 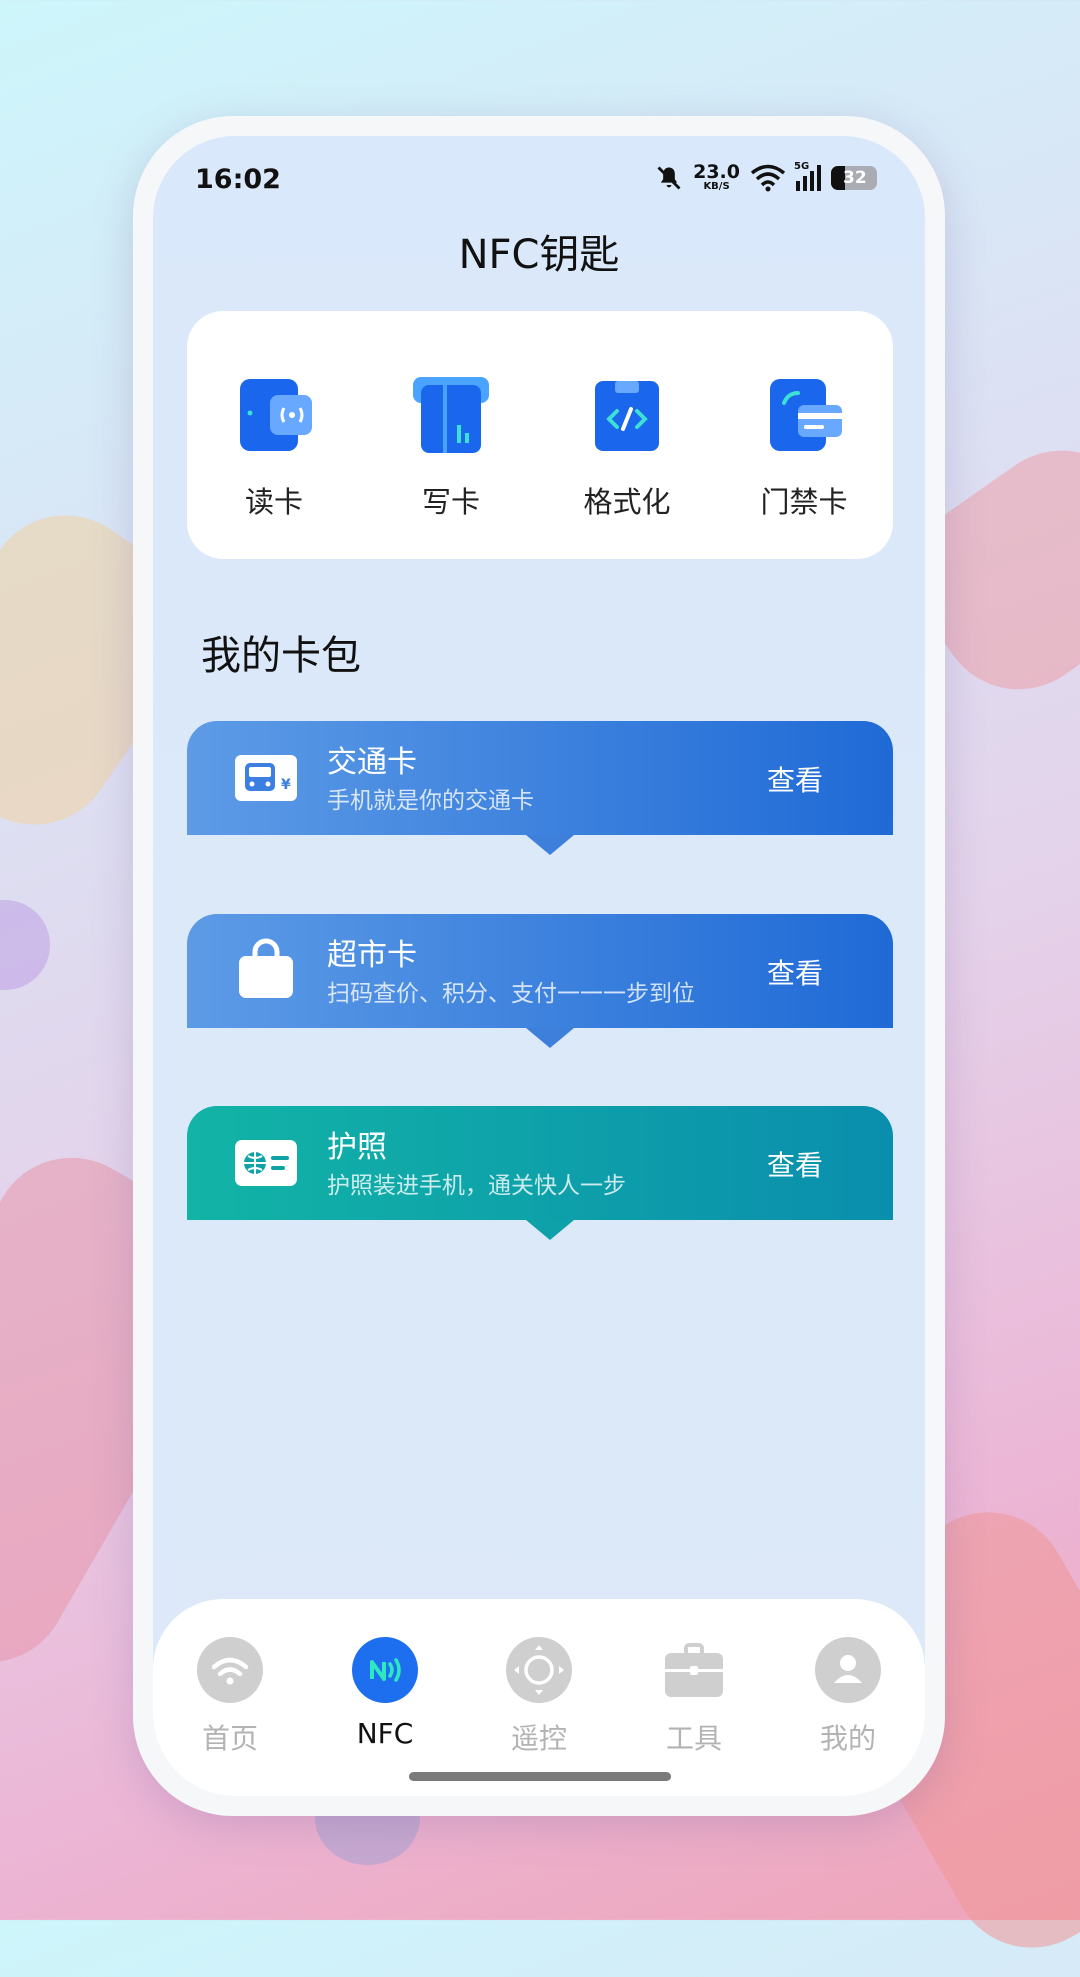 I want to click on passport-card: 护照 护照装进手机，通关快人一步 查看, so click(x=540, y=1173).